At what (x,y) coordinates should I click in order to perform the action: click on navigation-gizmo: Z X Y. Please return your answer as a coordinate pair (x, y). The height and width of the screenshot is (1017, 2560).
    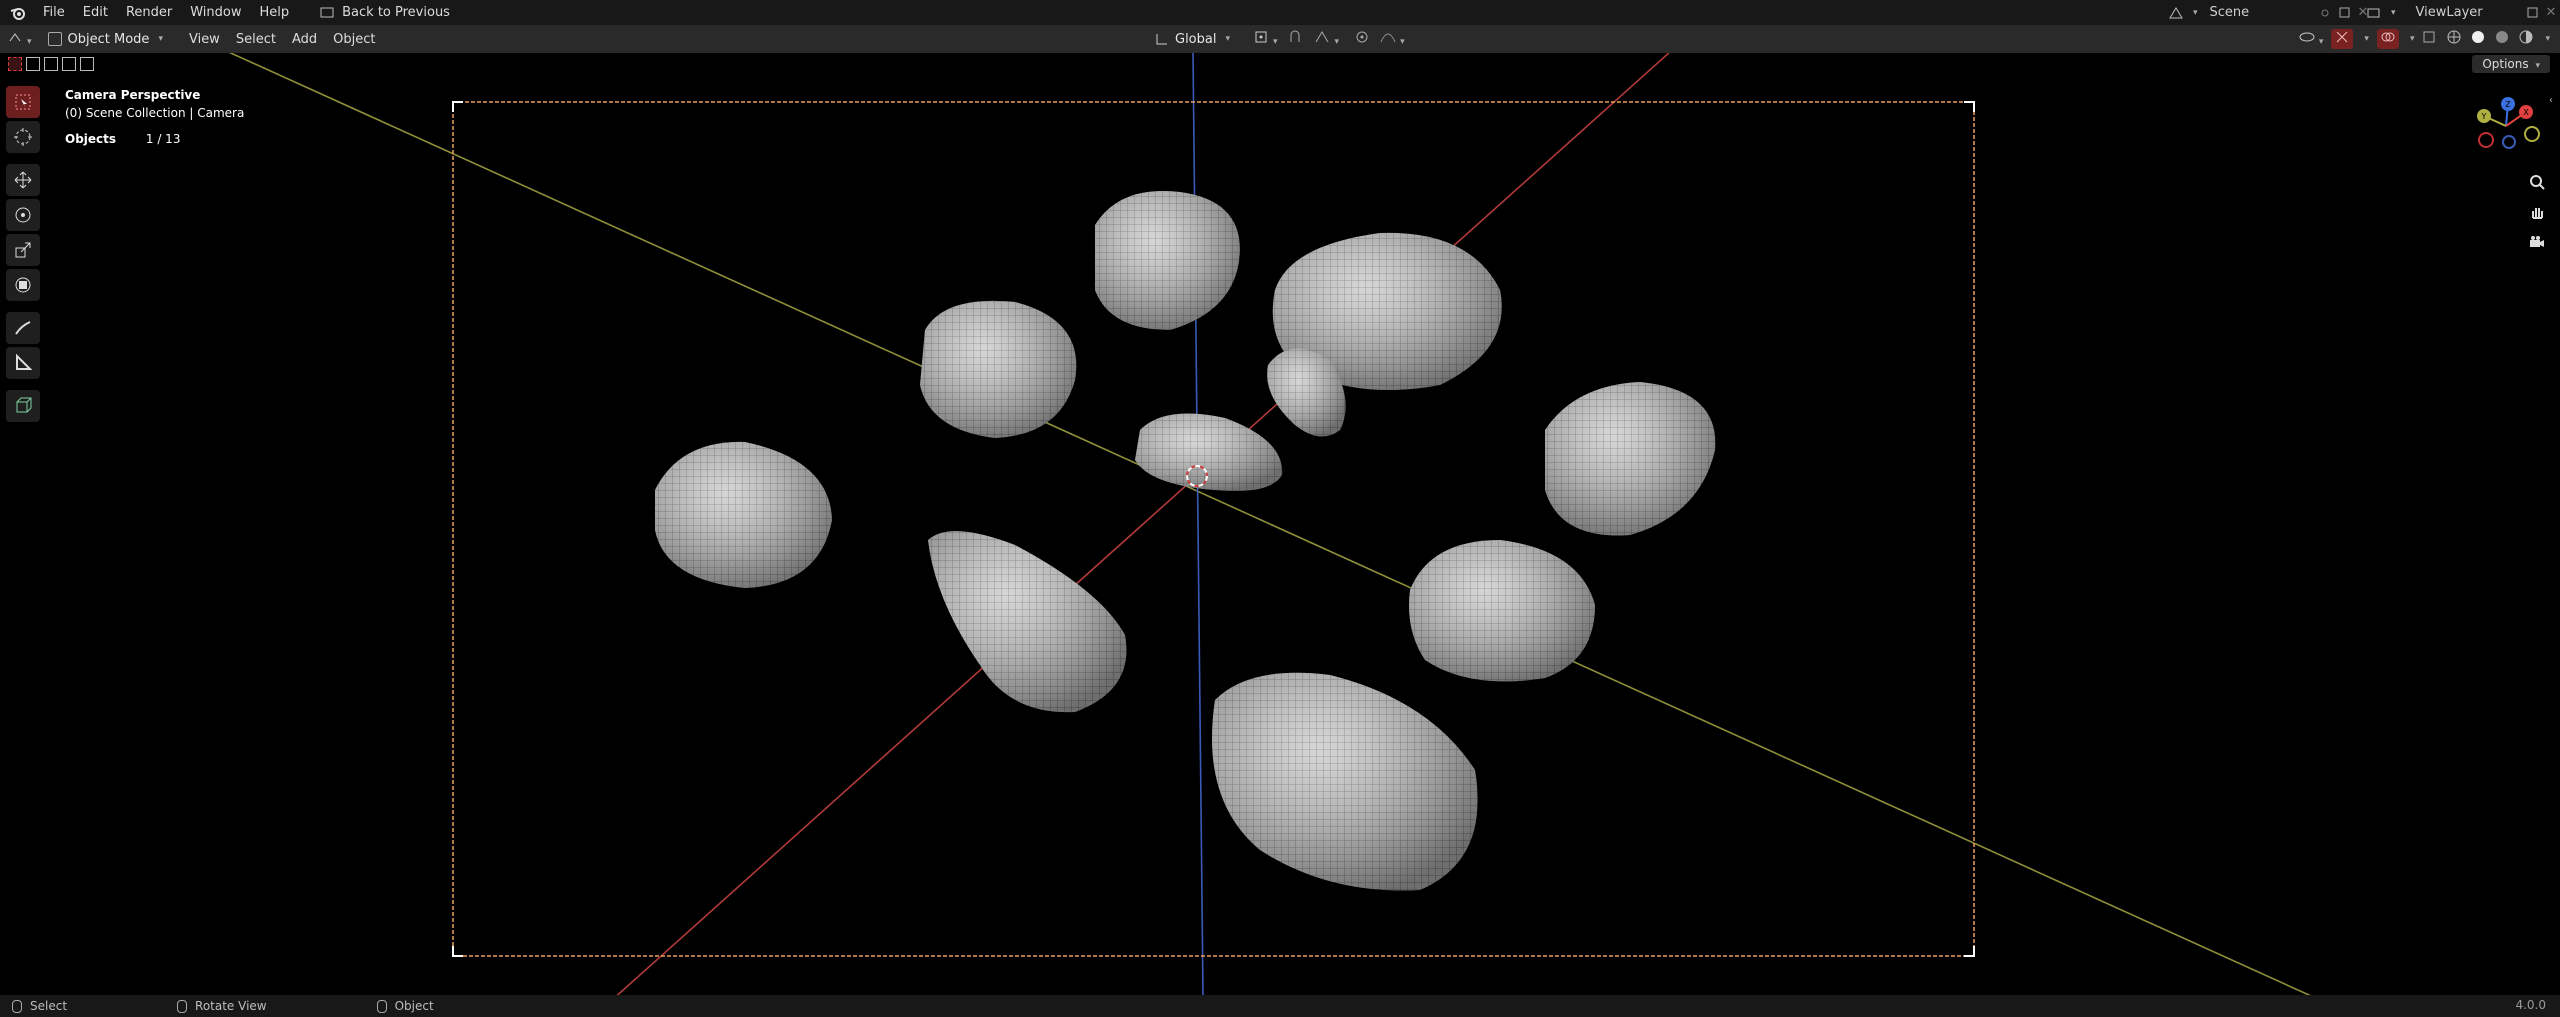
    Looking at the image, I should click on (2505, 131).